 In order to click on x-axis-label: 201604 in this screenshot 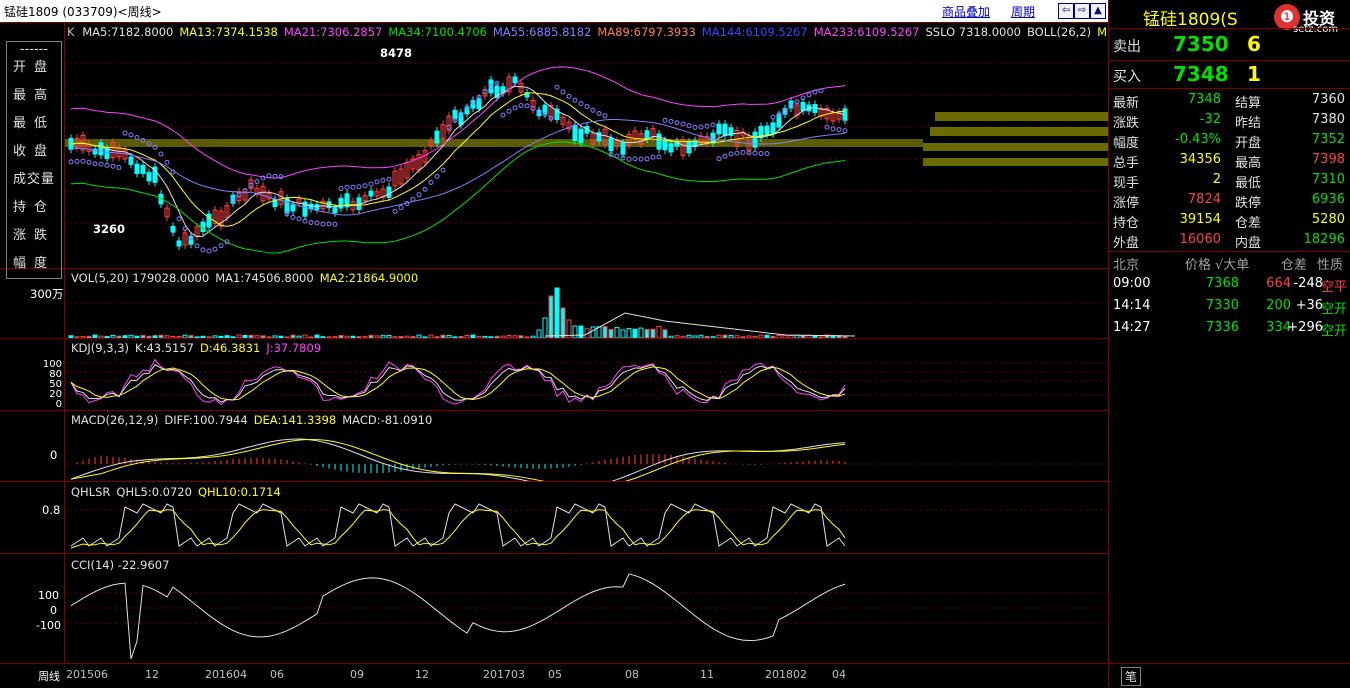, I will do `click(226, 674)`.